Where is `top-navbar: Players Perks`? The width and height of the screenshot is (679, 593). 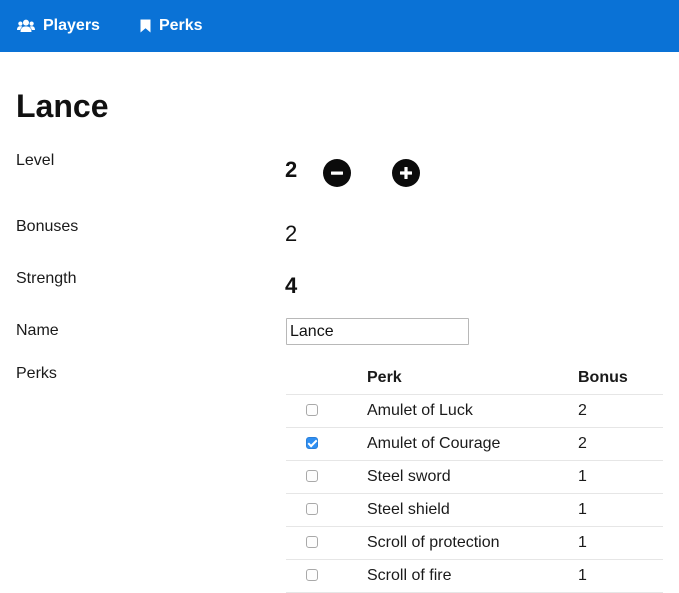 top-navbar: Players Perks is located at coordinates (339, 26).